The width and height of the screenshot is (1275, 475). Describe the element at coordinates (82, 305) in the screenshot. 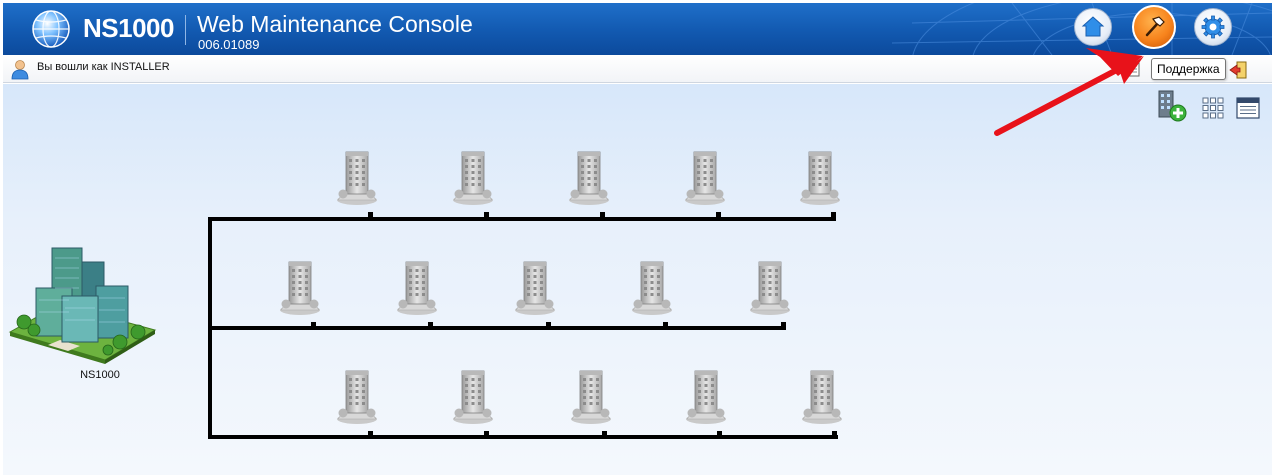

I see `main-site-building` at that location.